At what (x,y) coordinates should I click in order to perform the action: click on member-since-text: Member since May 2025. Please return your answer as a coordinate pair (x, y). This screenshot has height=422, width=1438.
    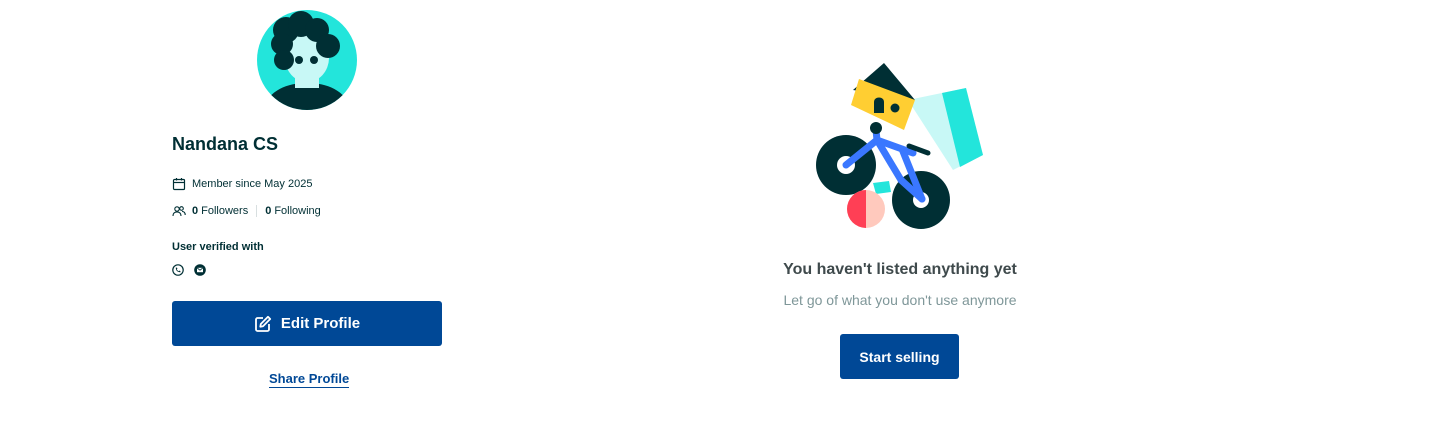
    Looking at the image, I should click on (252, 184).